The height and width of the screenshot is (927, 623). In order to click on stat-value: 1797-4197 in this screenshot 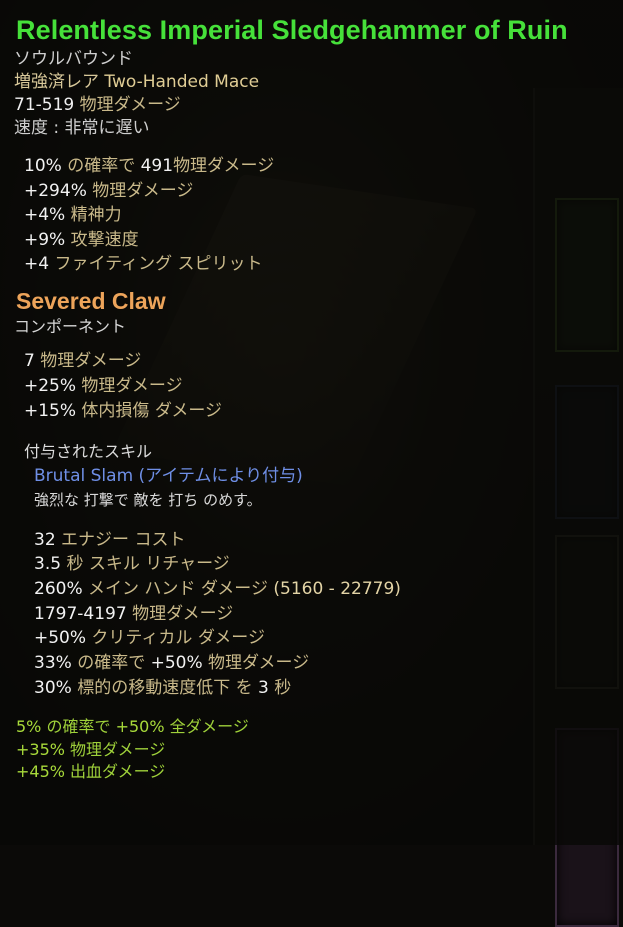, I will do `click(80, 613)`.